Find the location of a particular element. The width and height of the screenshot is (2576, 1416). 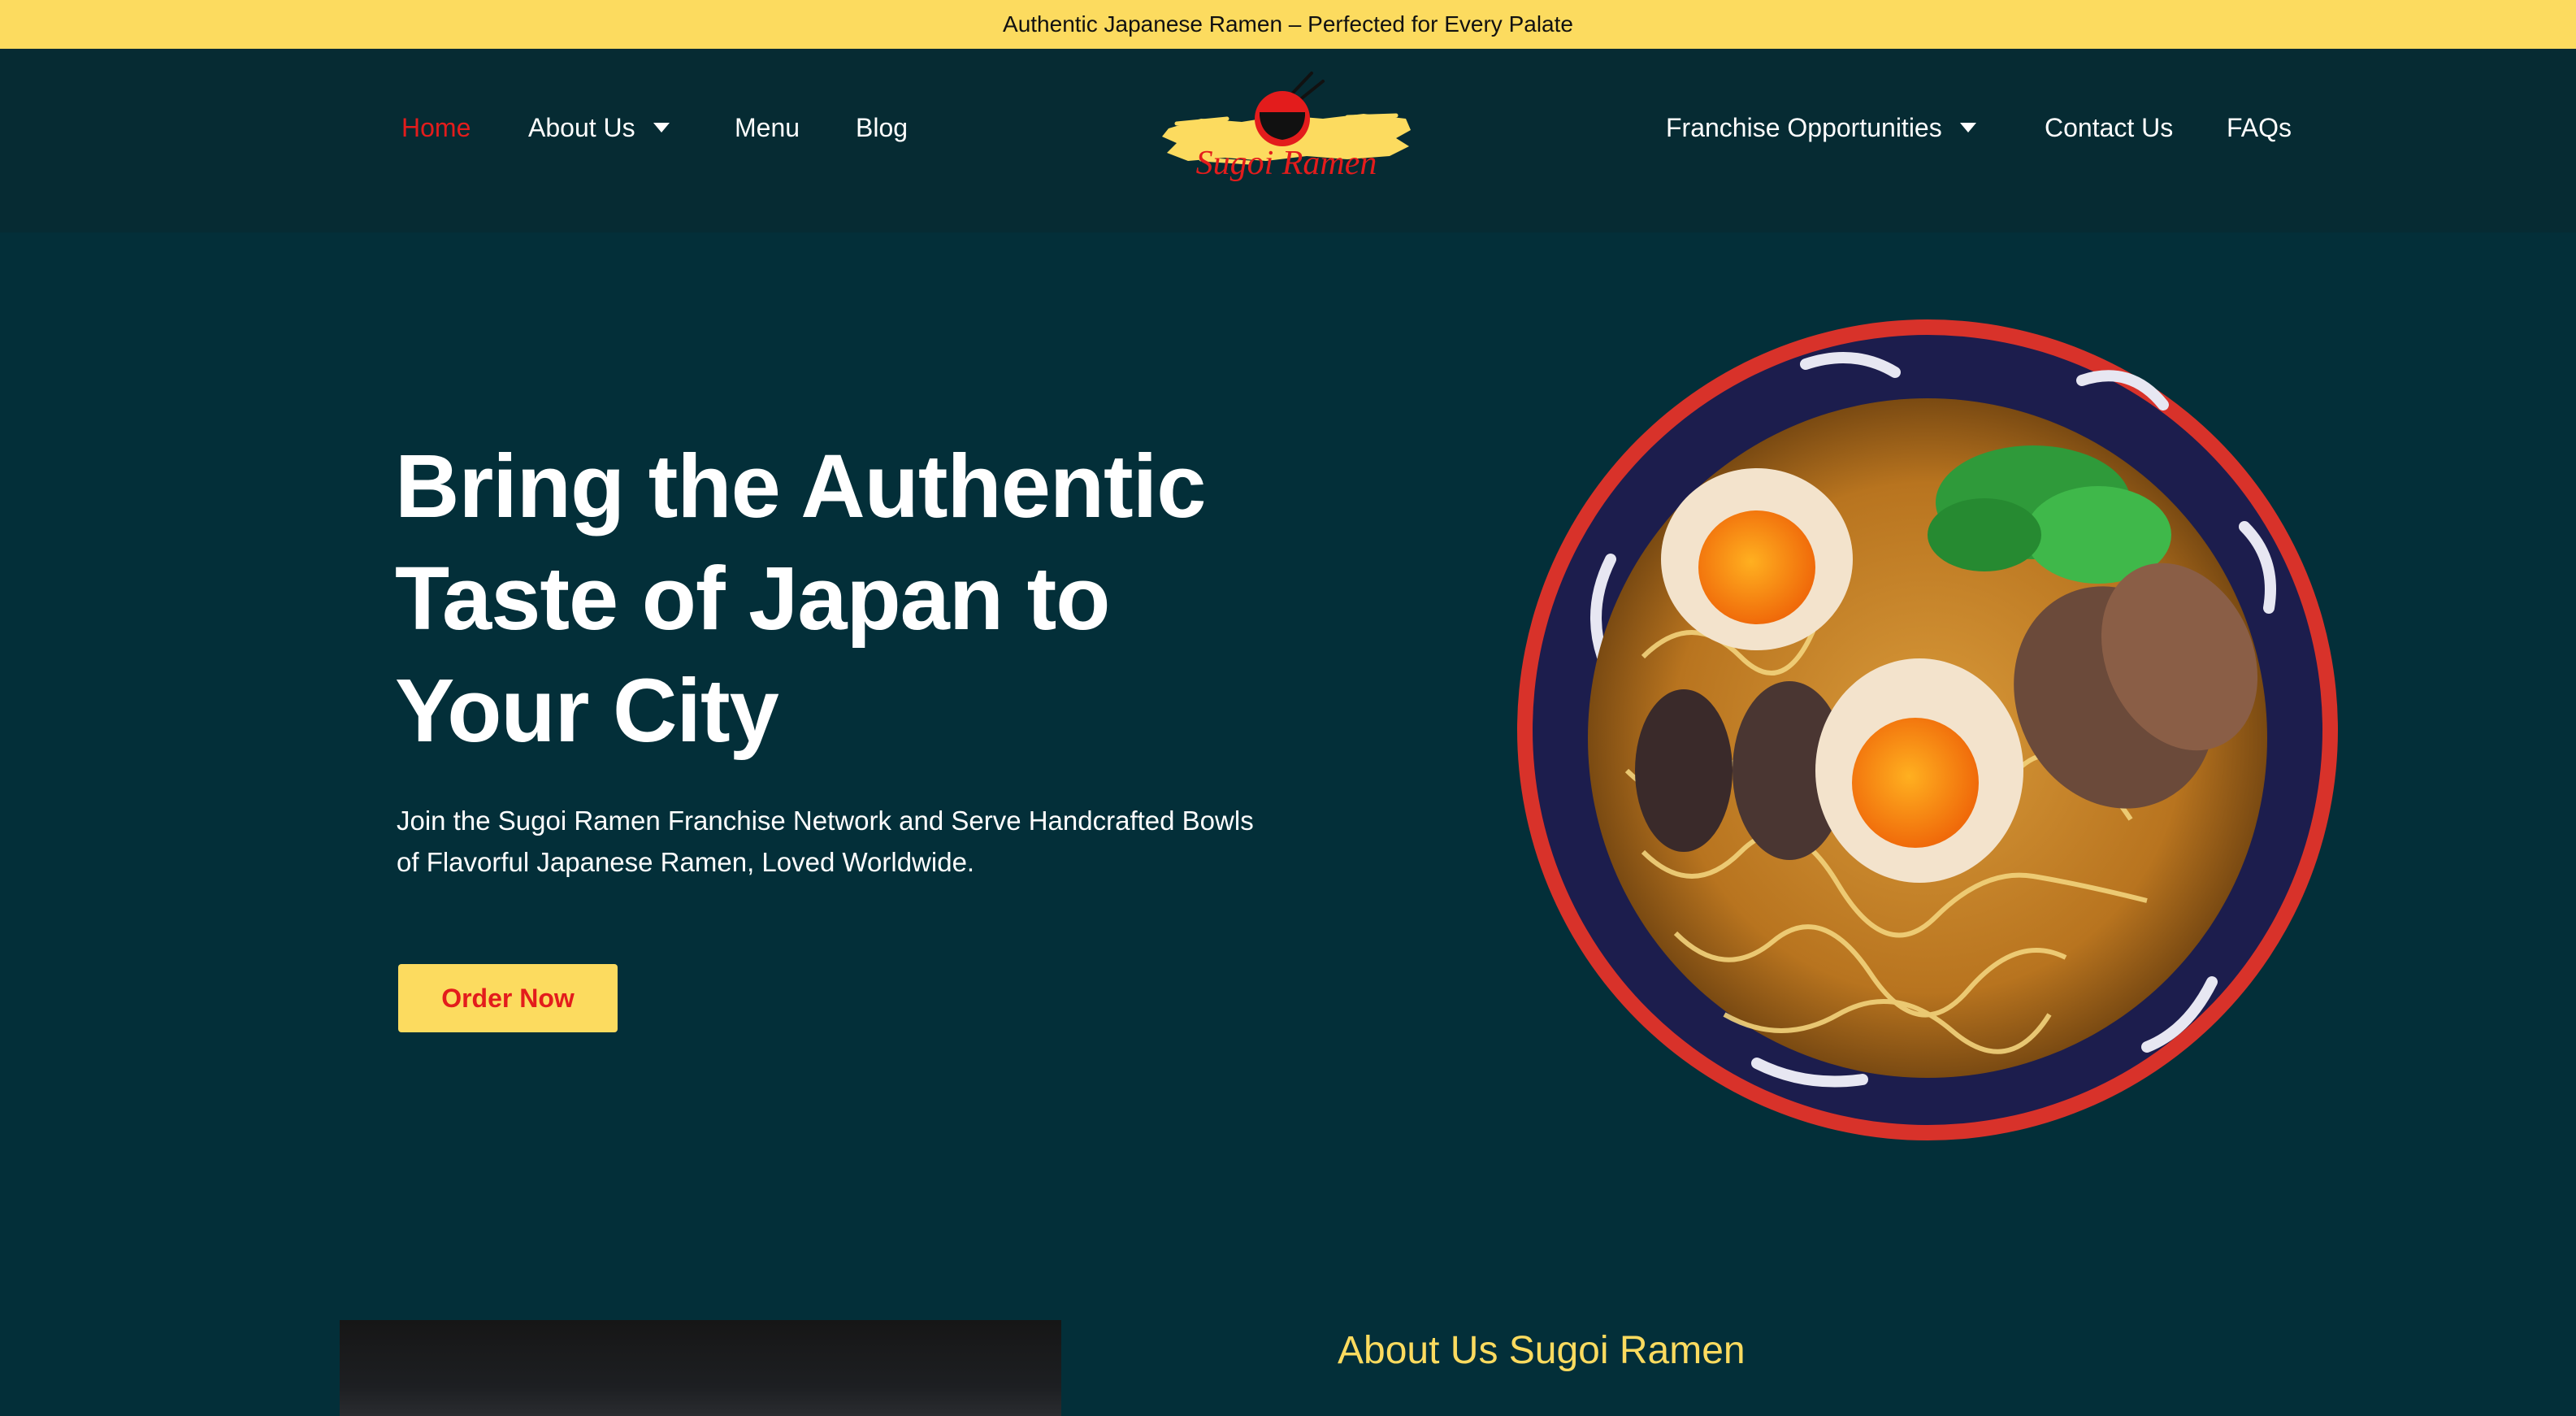

nav-link-label: Franchise Opportunities is located at coordinates (1804, 127).